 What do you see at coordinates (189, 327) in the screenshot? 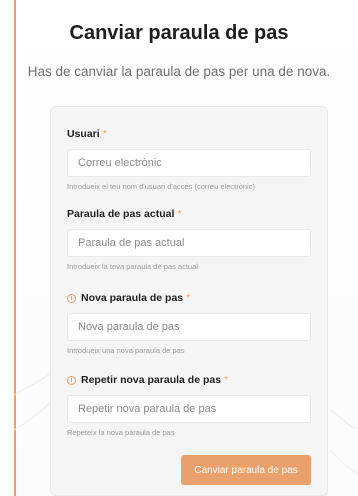
I see `new-password-input` at bounding box center [189, 327].